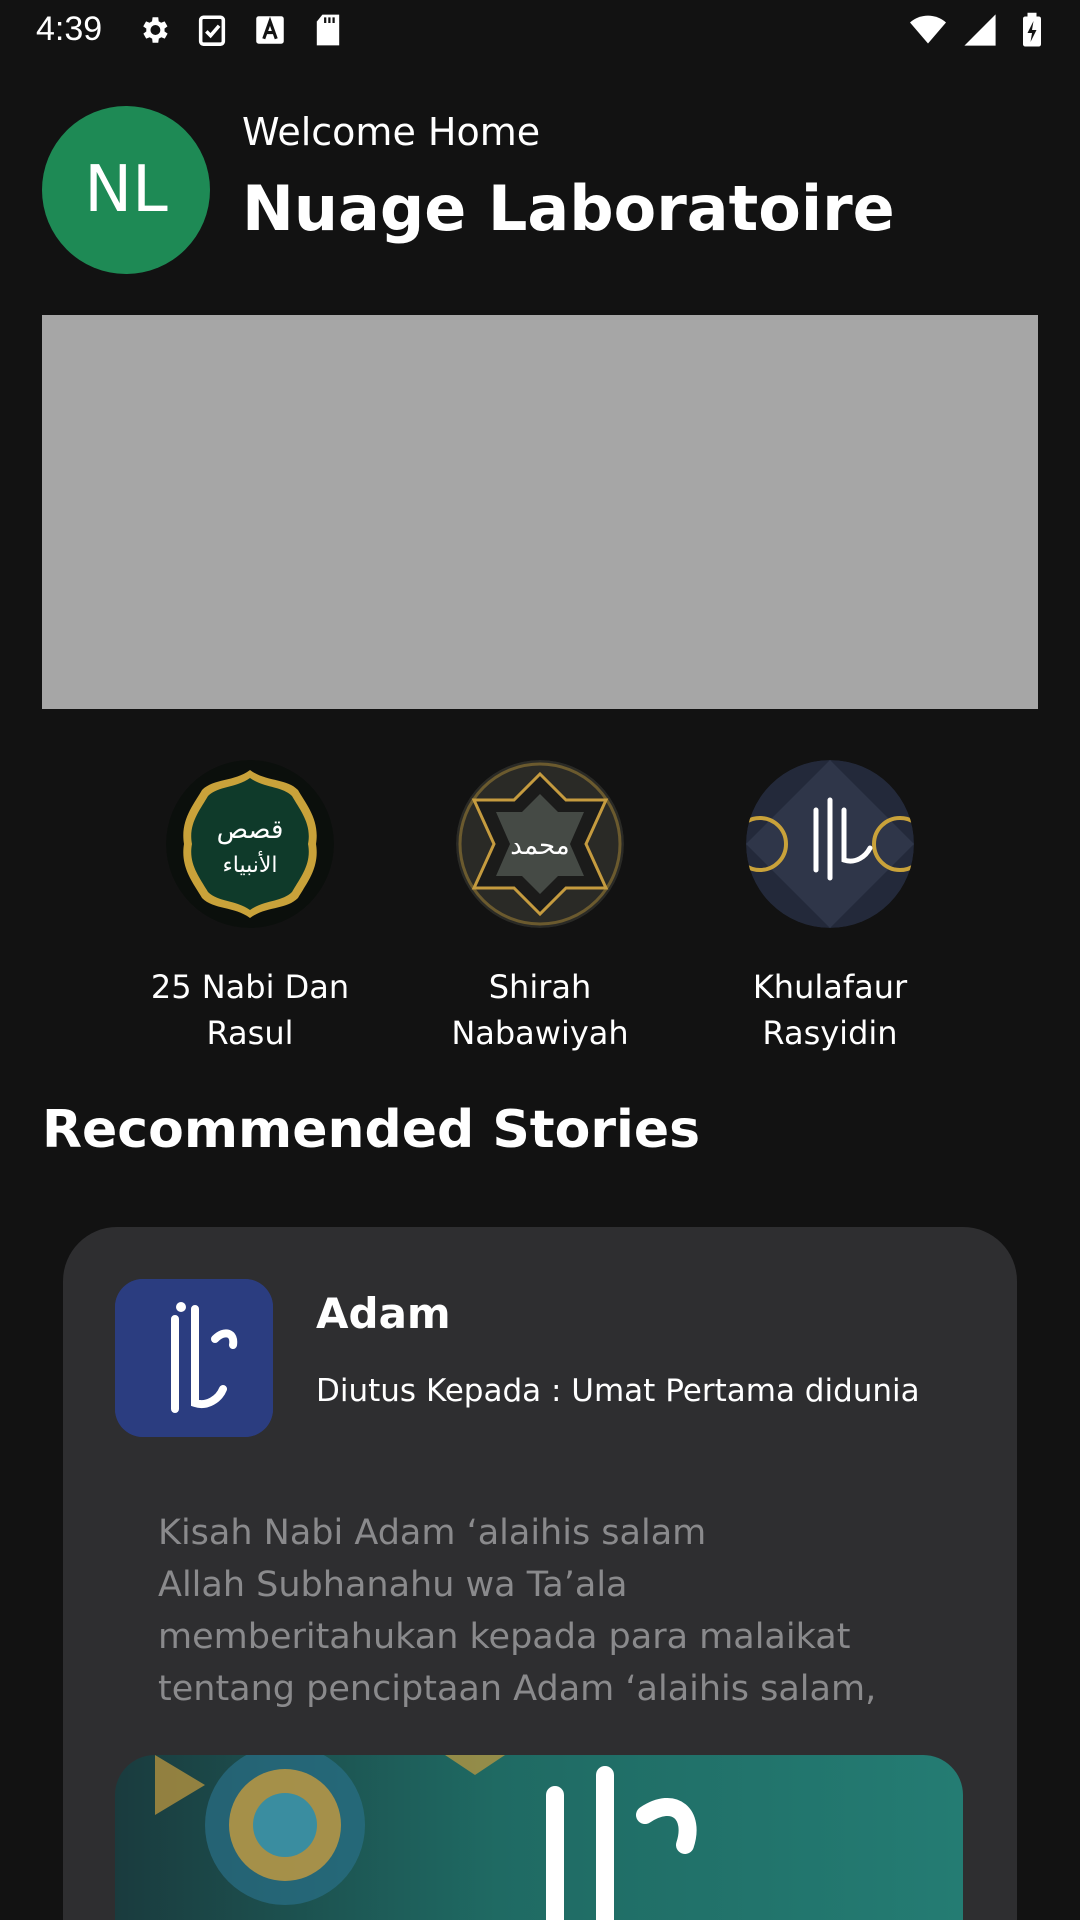  What do you see at coordinates (250, 830) in the screenshot?
I see `svg-text: قصص` at bounding box center [250, 830].